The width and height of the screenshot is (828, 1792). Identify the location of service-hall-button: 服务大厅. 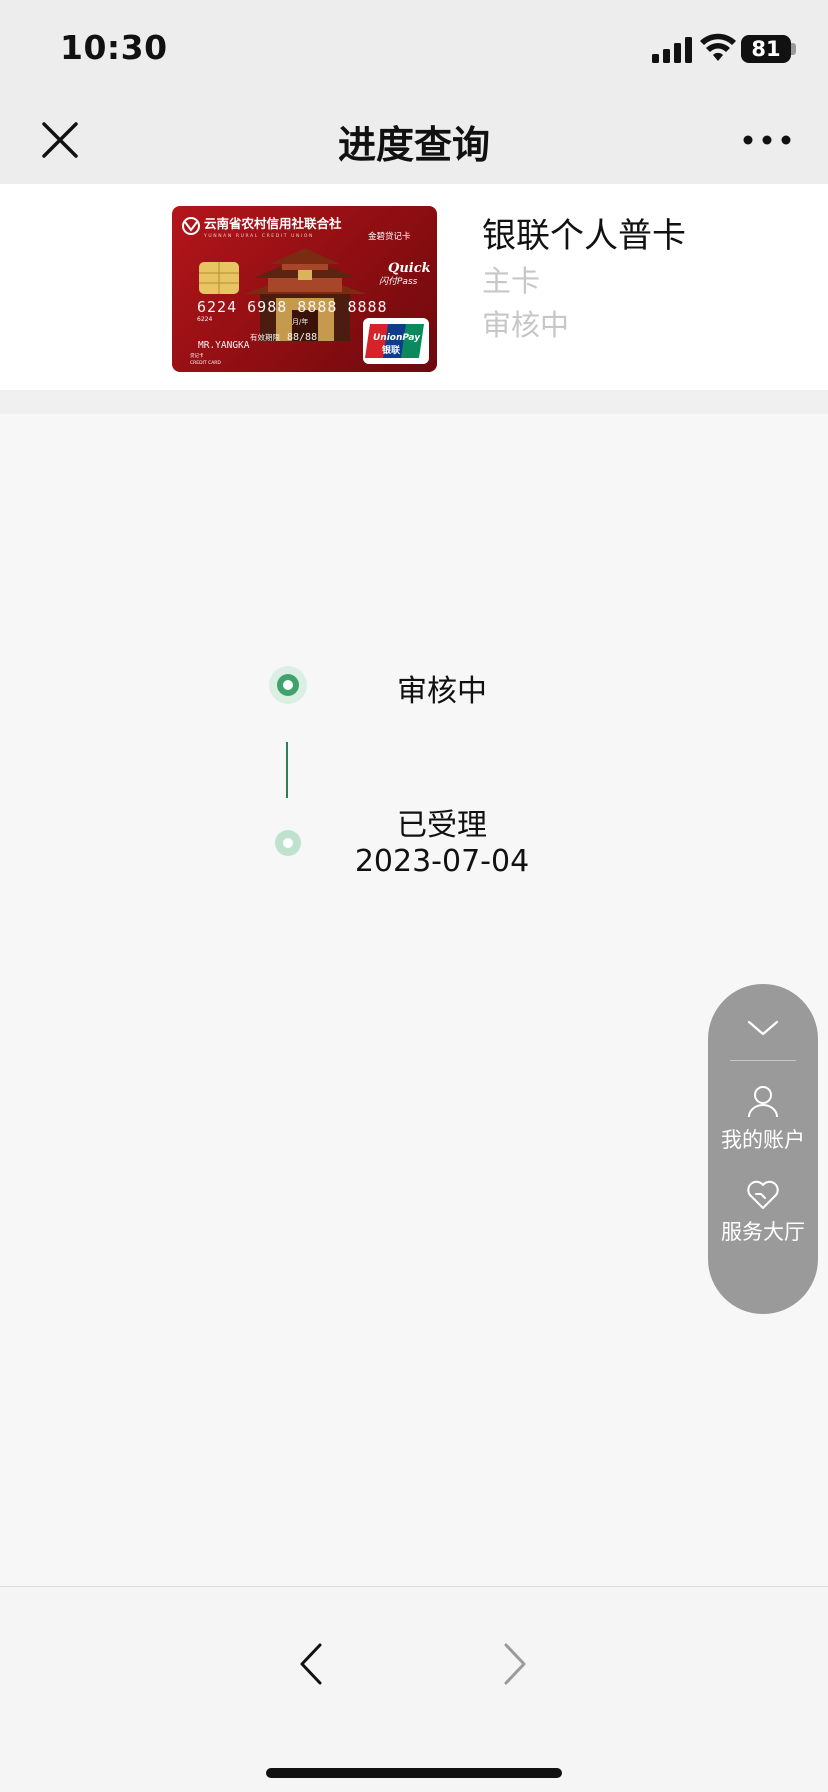
(763, 1231).